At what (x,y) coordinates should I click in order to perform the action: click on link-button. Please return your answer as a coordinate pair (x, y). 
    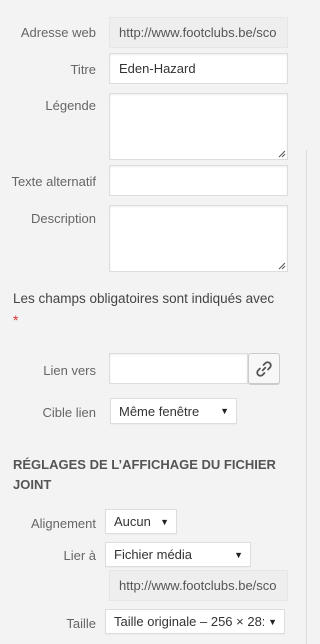
    Looking at the image, I should click on (264, 368).